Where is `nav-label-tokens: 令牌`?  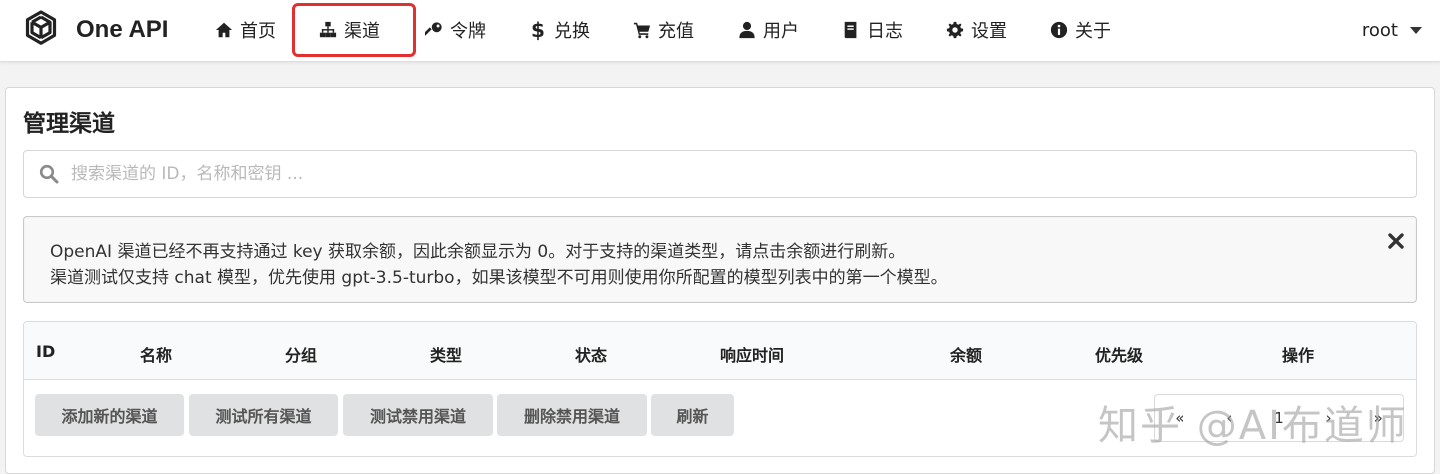 nav-label-tokens: 令牌 is located at coordinates (468, 31).